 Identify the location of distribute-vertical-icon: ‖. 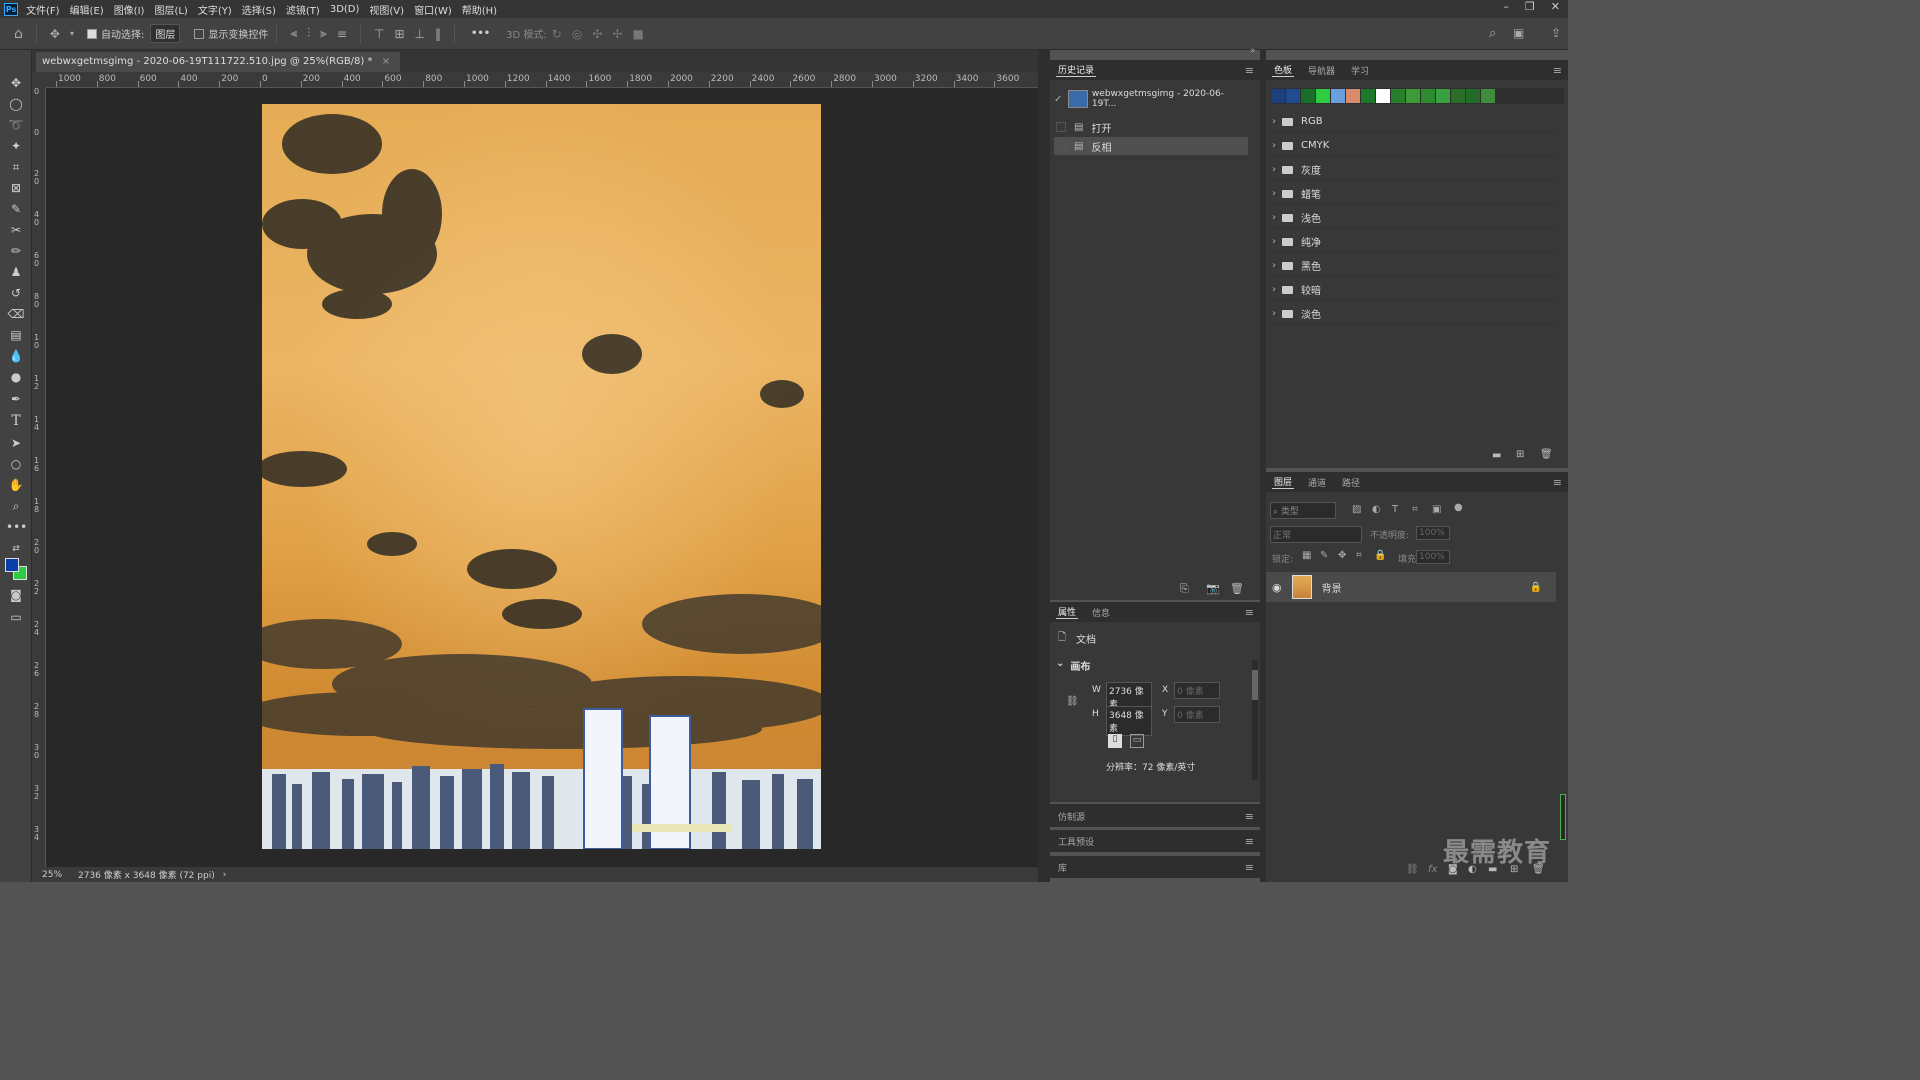
(438, 34).